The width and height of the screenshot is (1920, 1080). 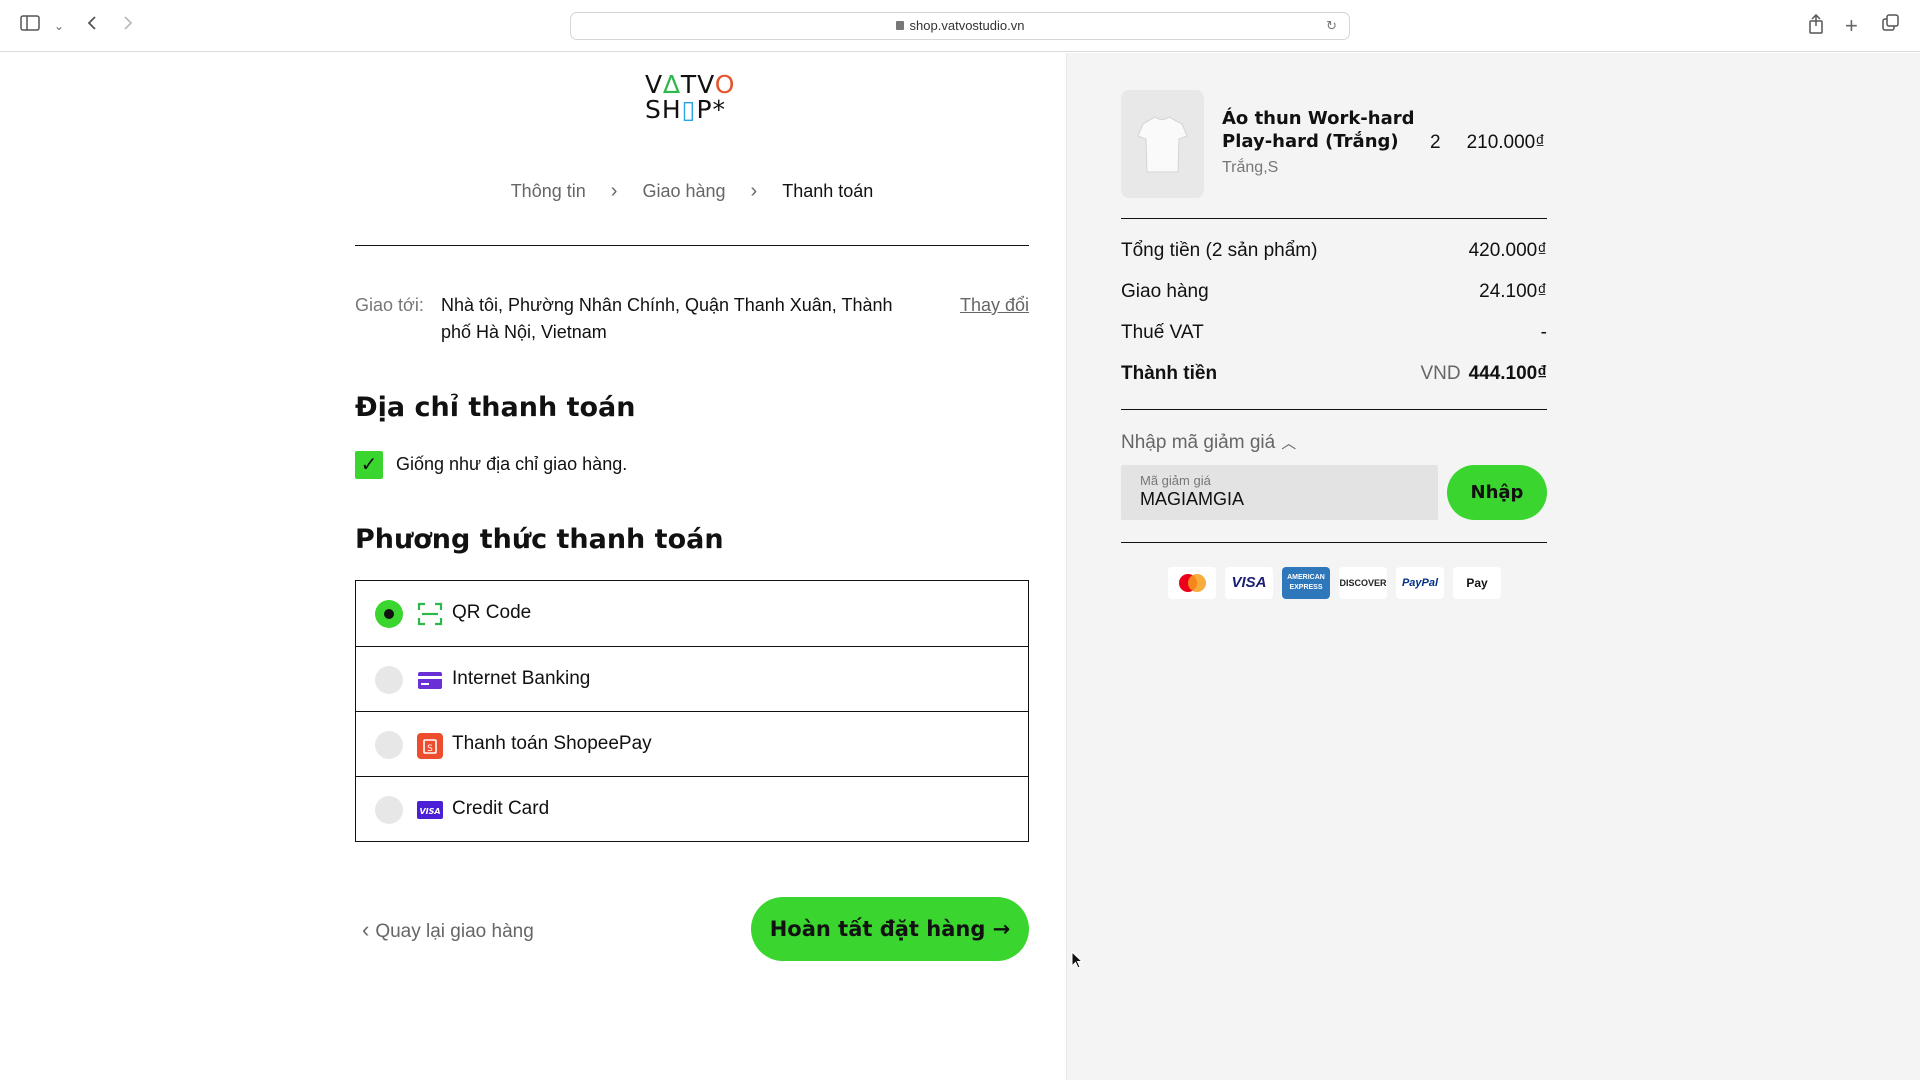 I want to click on svg-text: S, so click(x=430, y=749).